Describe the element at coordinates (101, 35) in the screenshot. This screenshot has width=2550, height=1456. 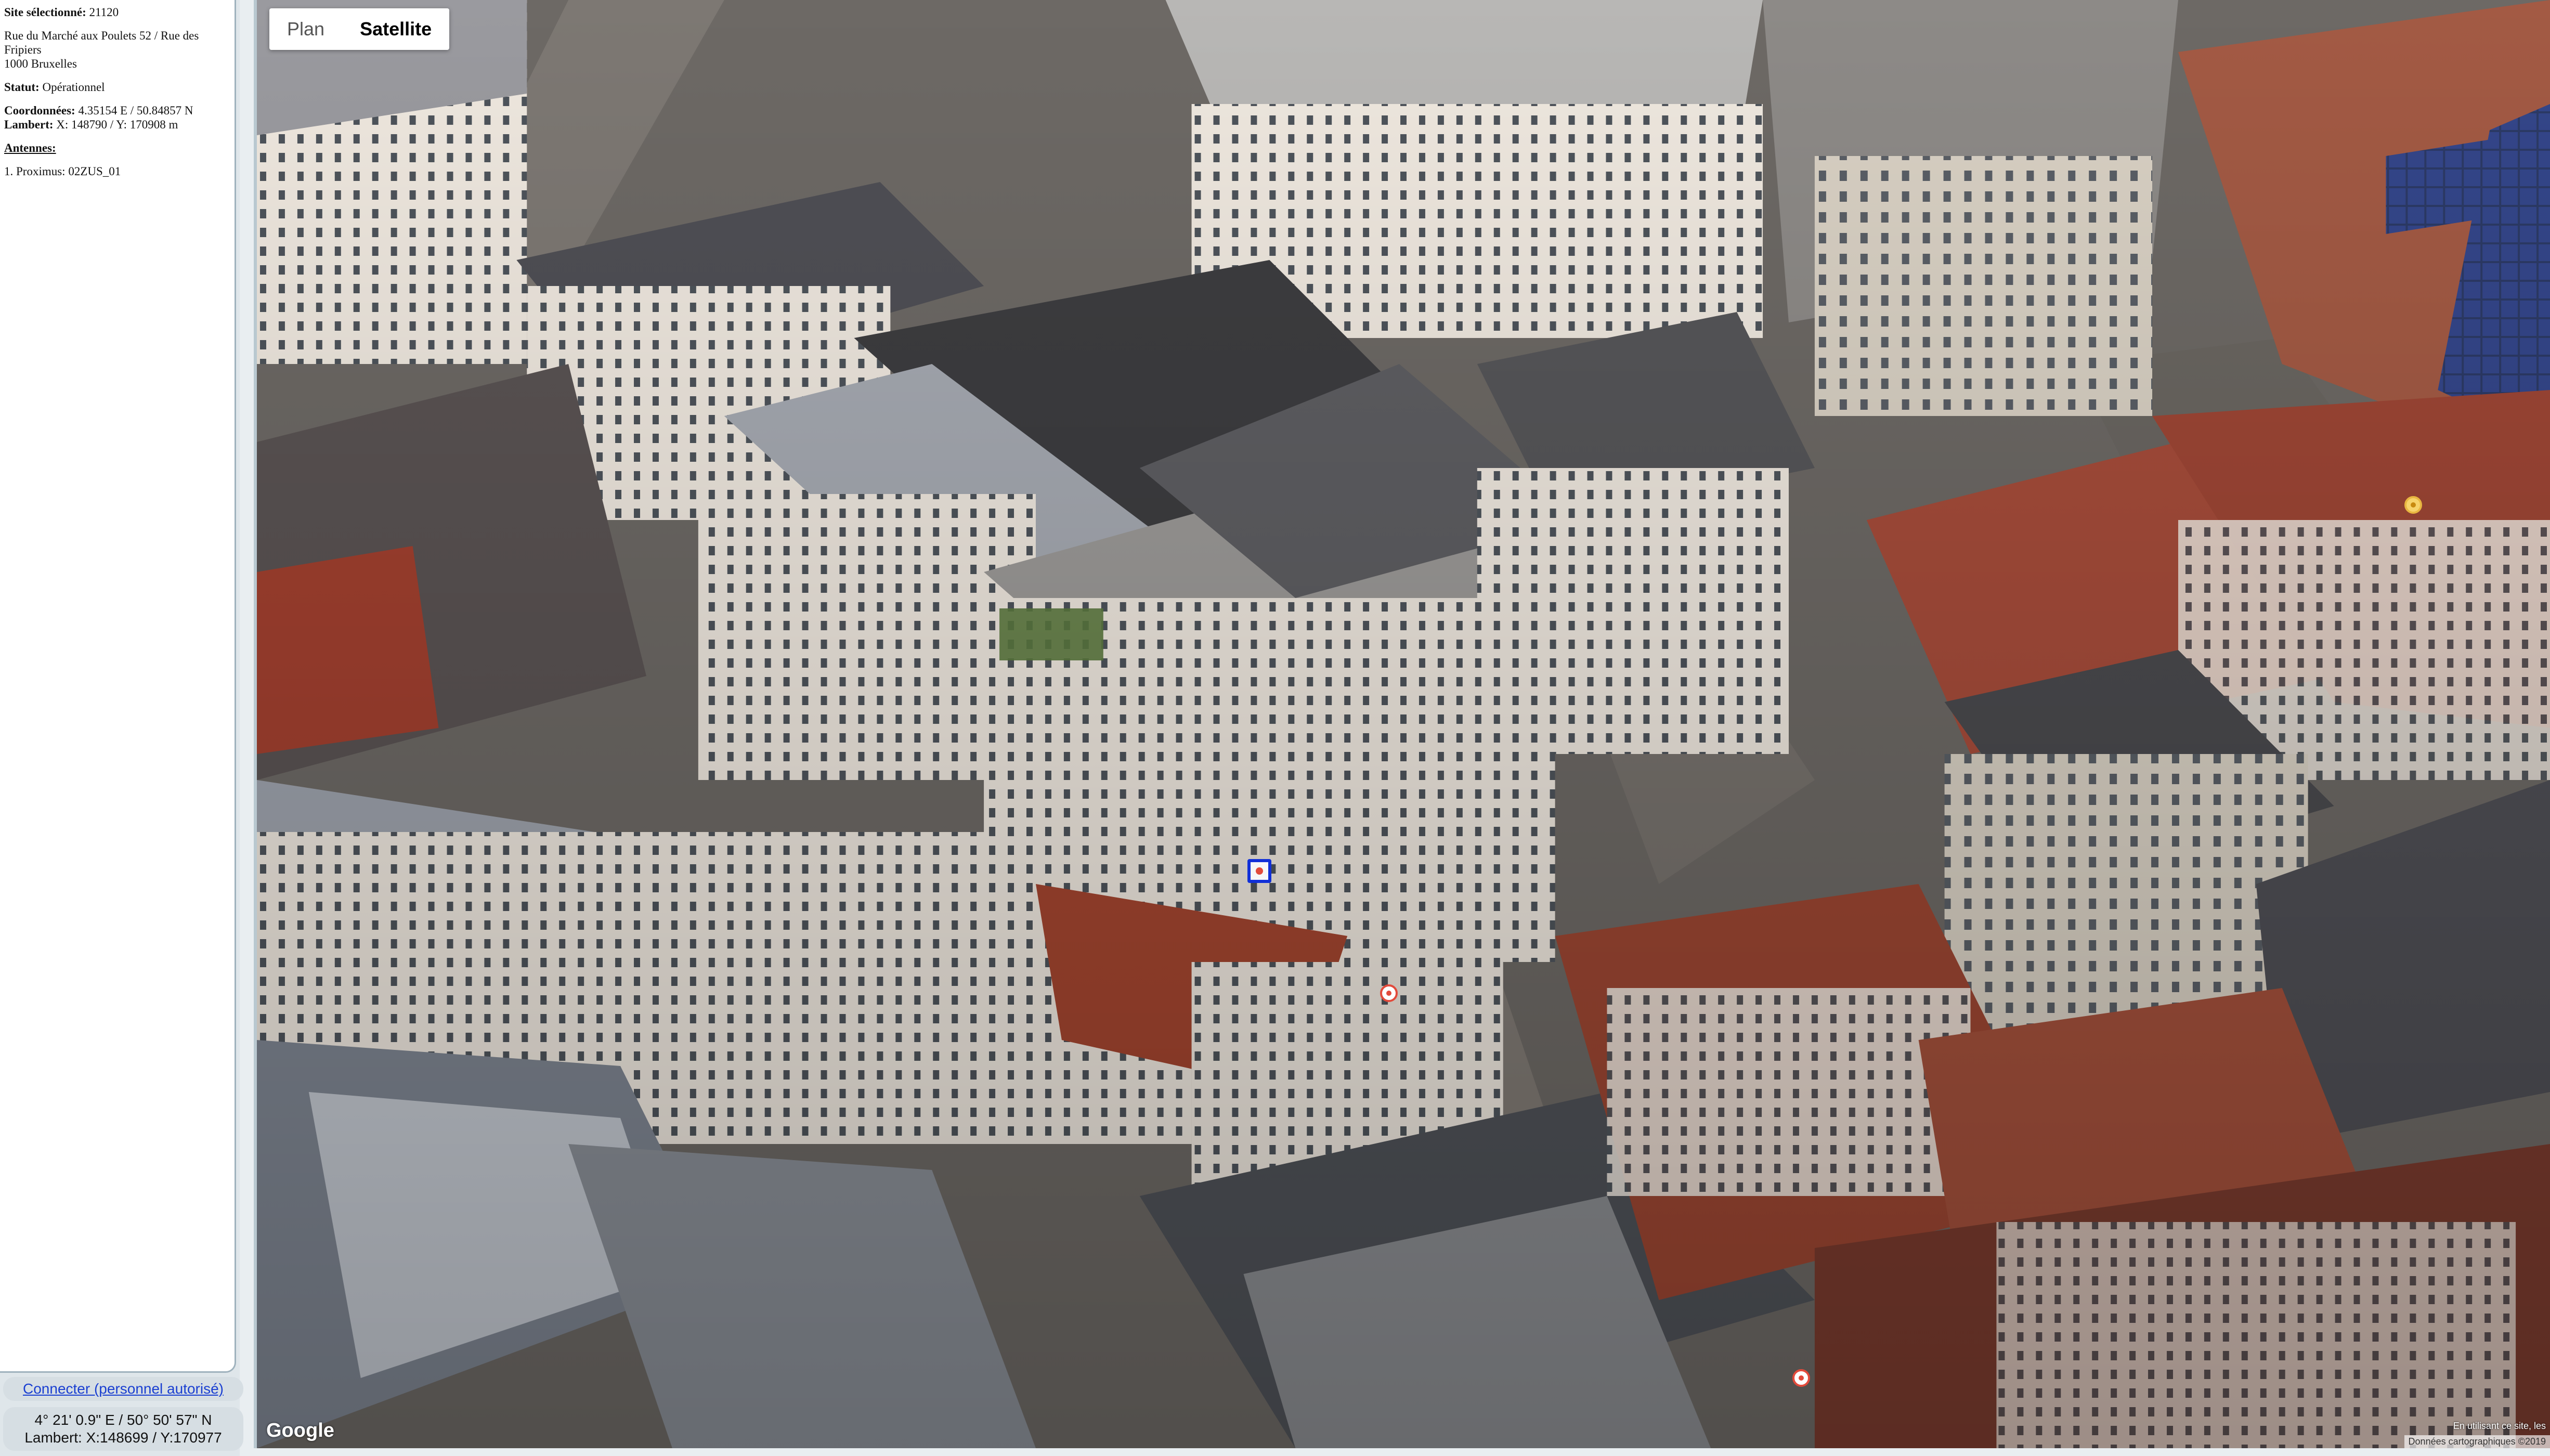
I see `address-line-1: Rue du Marché aux Poulets 52 / Rue des` at that location.